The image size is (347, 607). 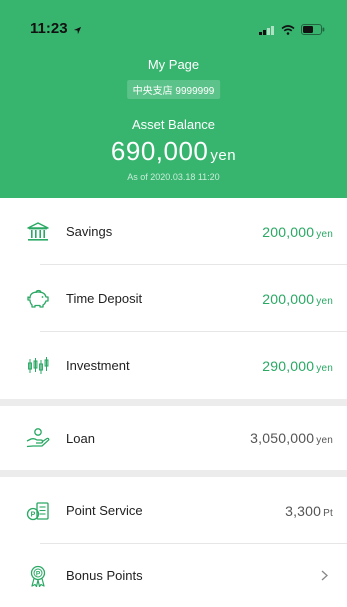 I want to click on page-title: My Page, so click(x=173, y=64).